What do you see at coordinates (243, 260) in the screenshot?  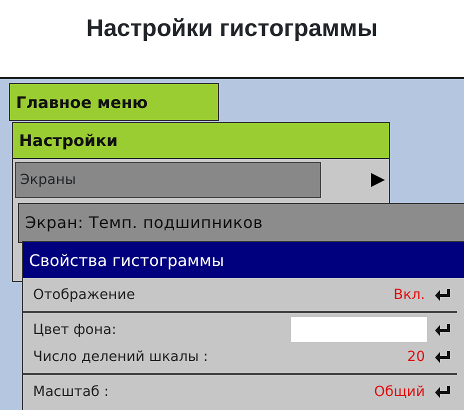 I see `dialog-title: Свойства гистограммы` at bounding box center [243, 260].